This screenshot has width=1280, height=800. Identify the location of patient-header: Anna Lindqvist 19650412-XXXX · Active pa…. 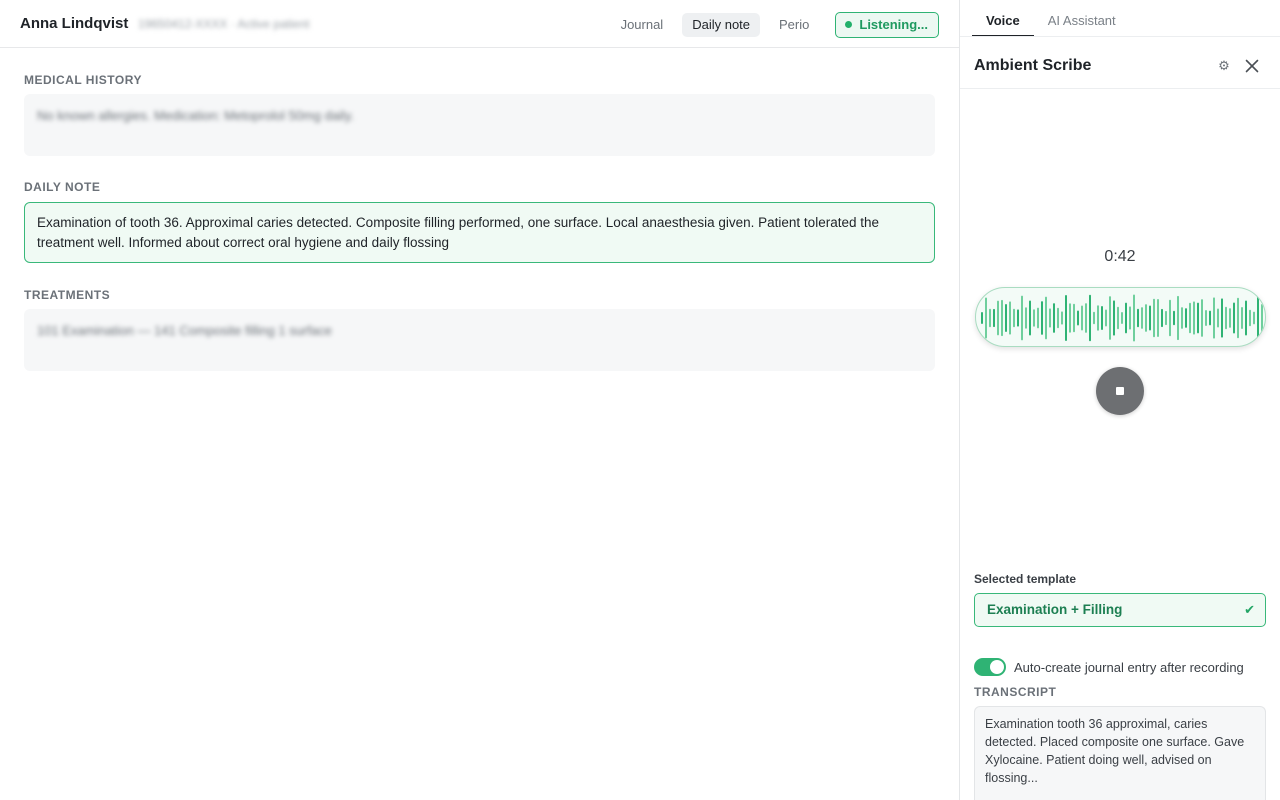
(479, 24).